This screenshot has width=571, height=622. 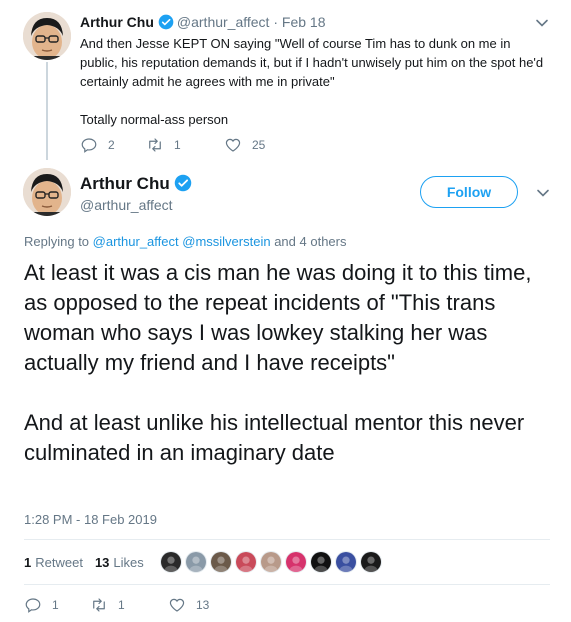 What do you see at coordinates (102, 562) in the screenshot?
I see `like-stat-count: 13` at bounding box center [102, 562].